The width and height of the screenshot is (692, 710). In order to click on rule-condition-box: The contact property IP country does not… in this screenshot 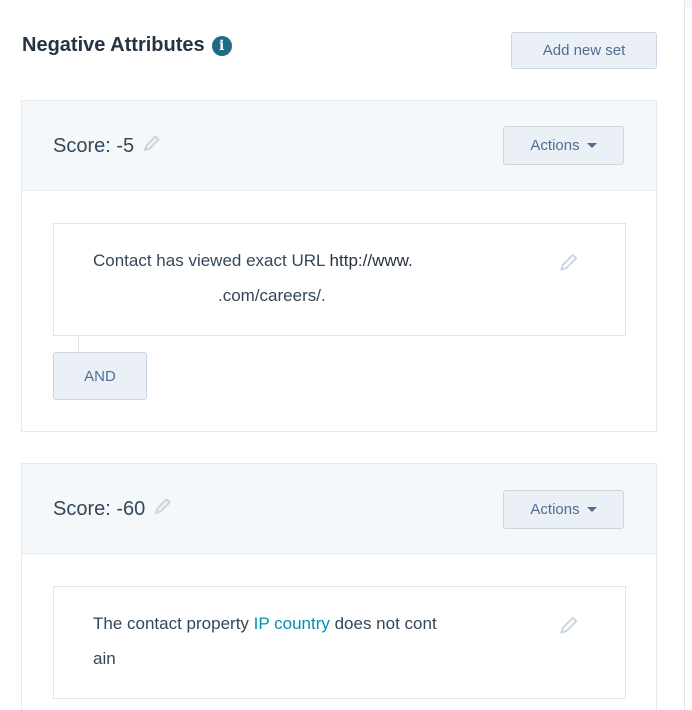, I will do `click(339, 642)`.